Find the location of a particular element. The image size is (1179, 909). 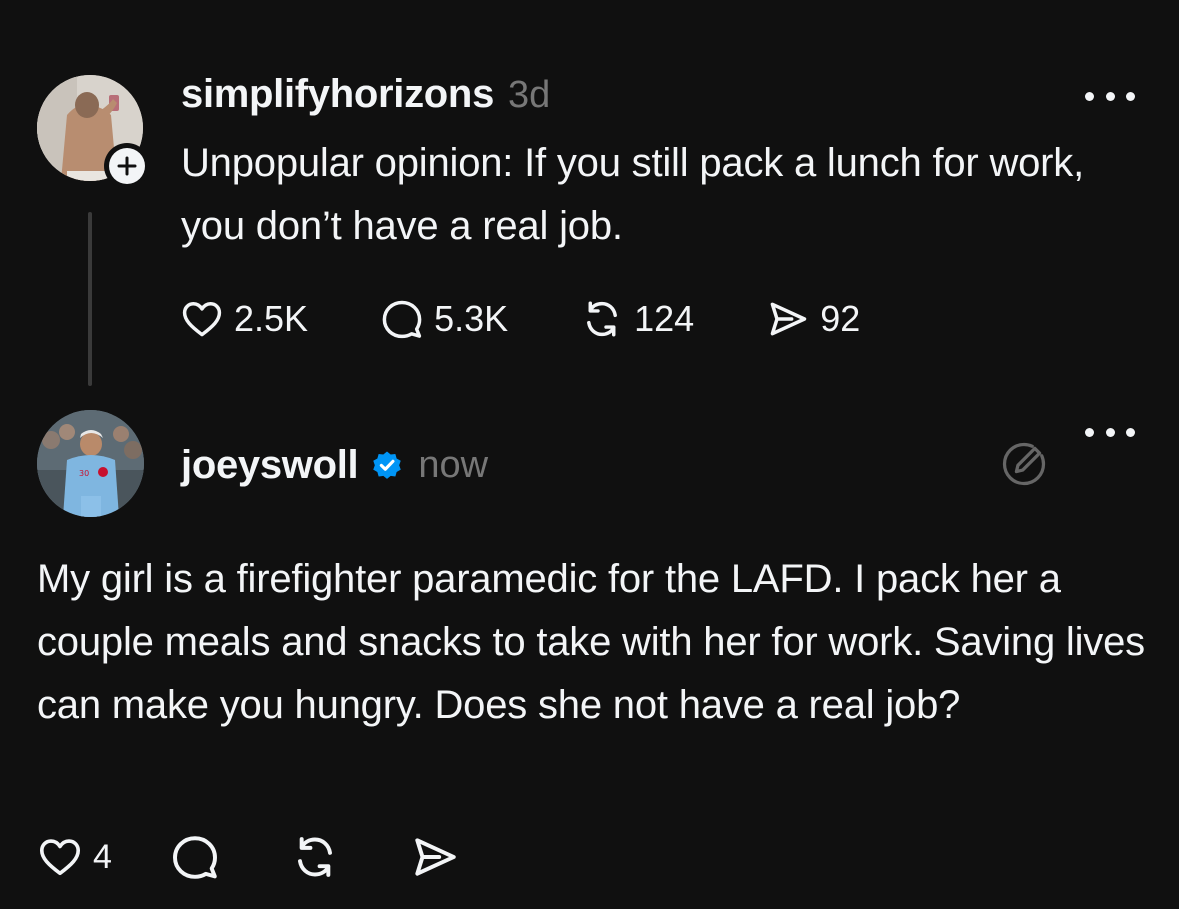

username: simplifyhorizons is located at coordinates (337, 94).